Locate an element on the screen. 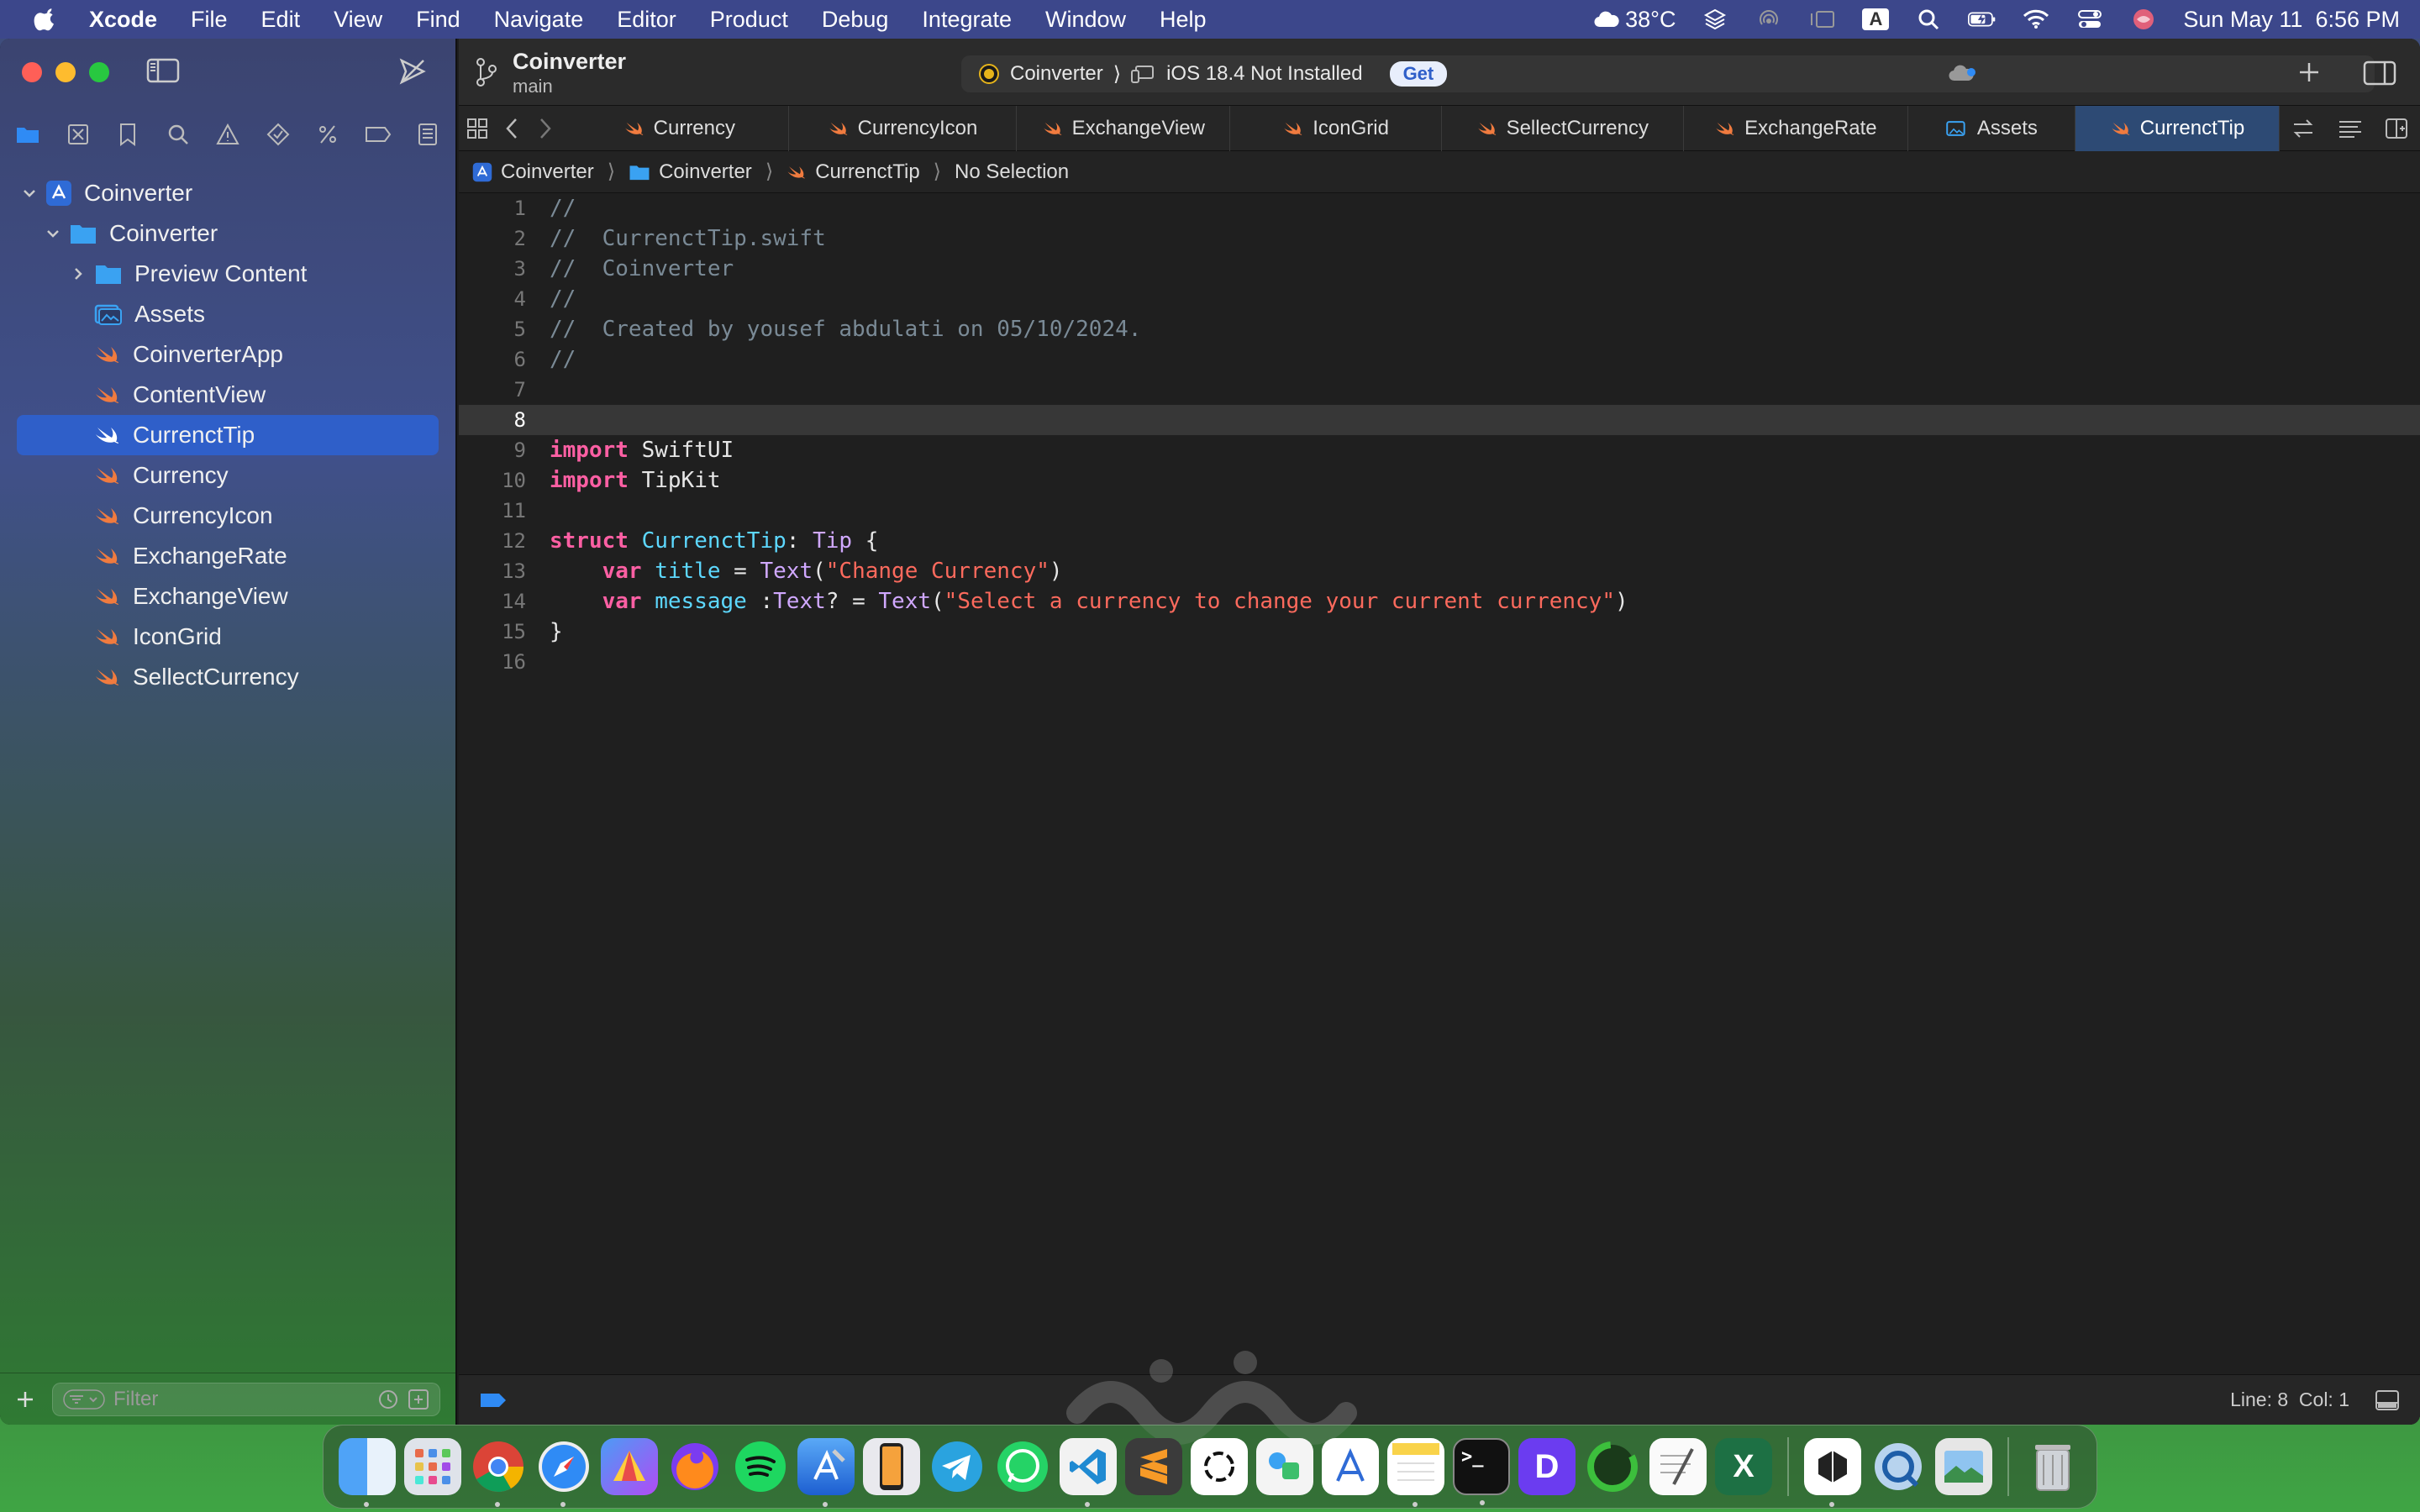 This screenshot has width=2420, height=1512. code-line: 3 // Coinverter is located at coordinates (1439, 269).